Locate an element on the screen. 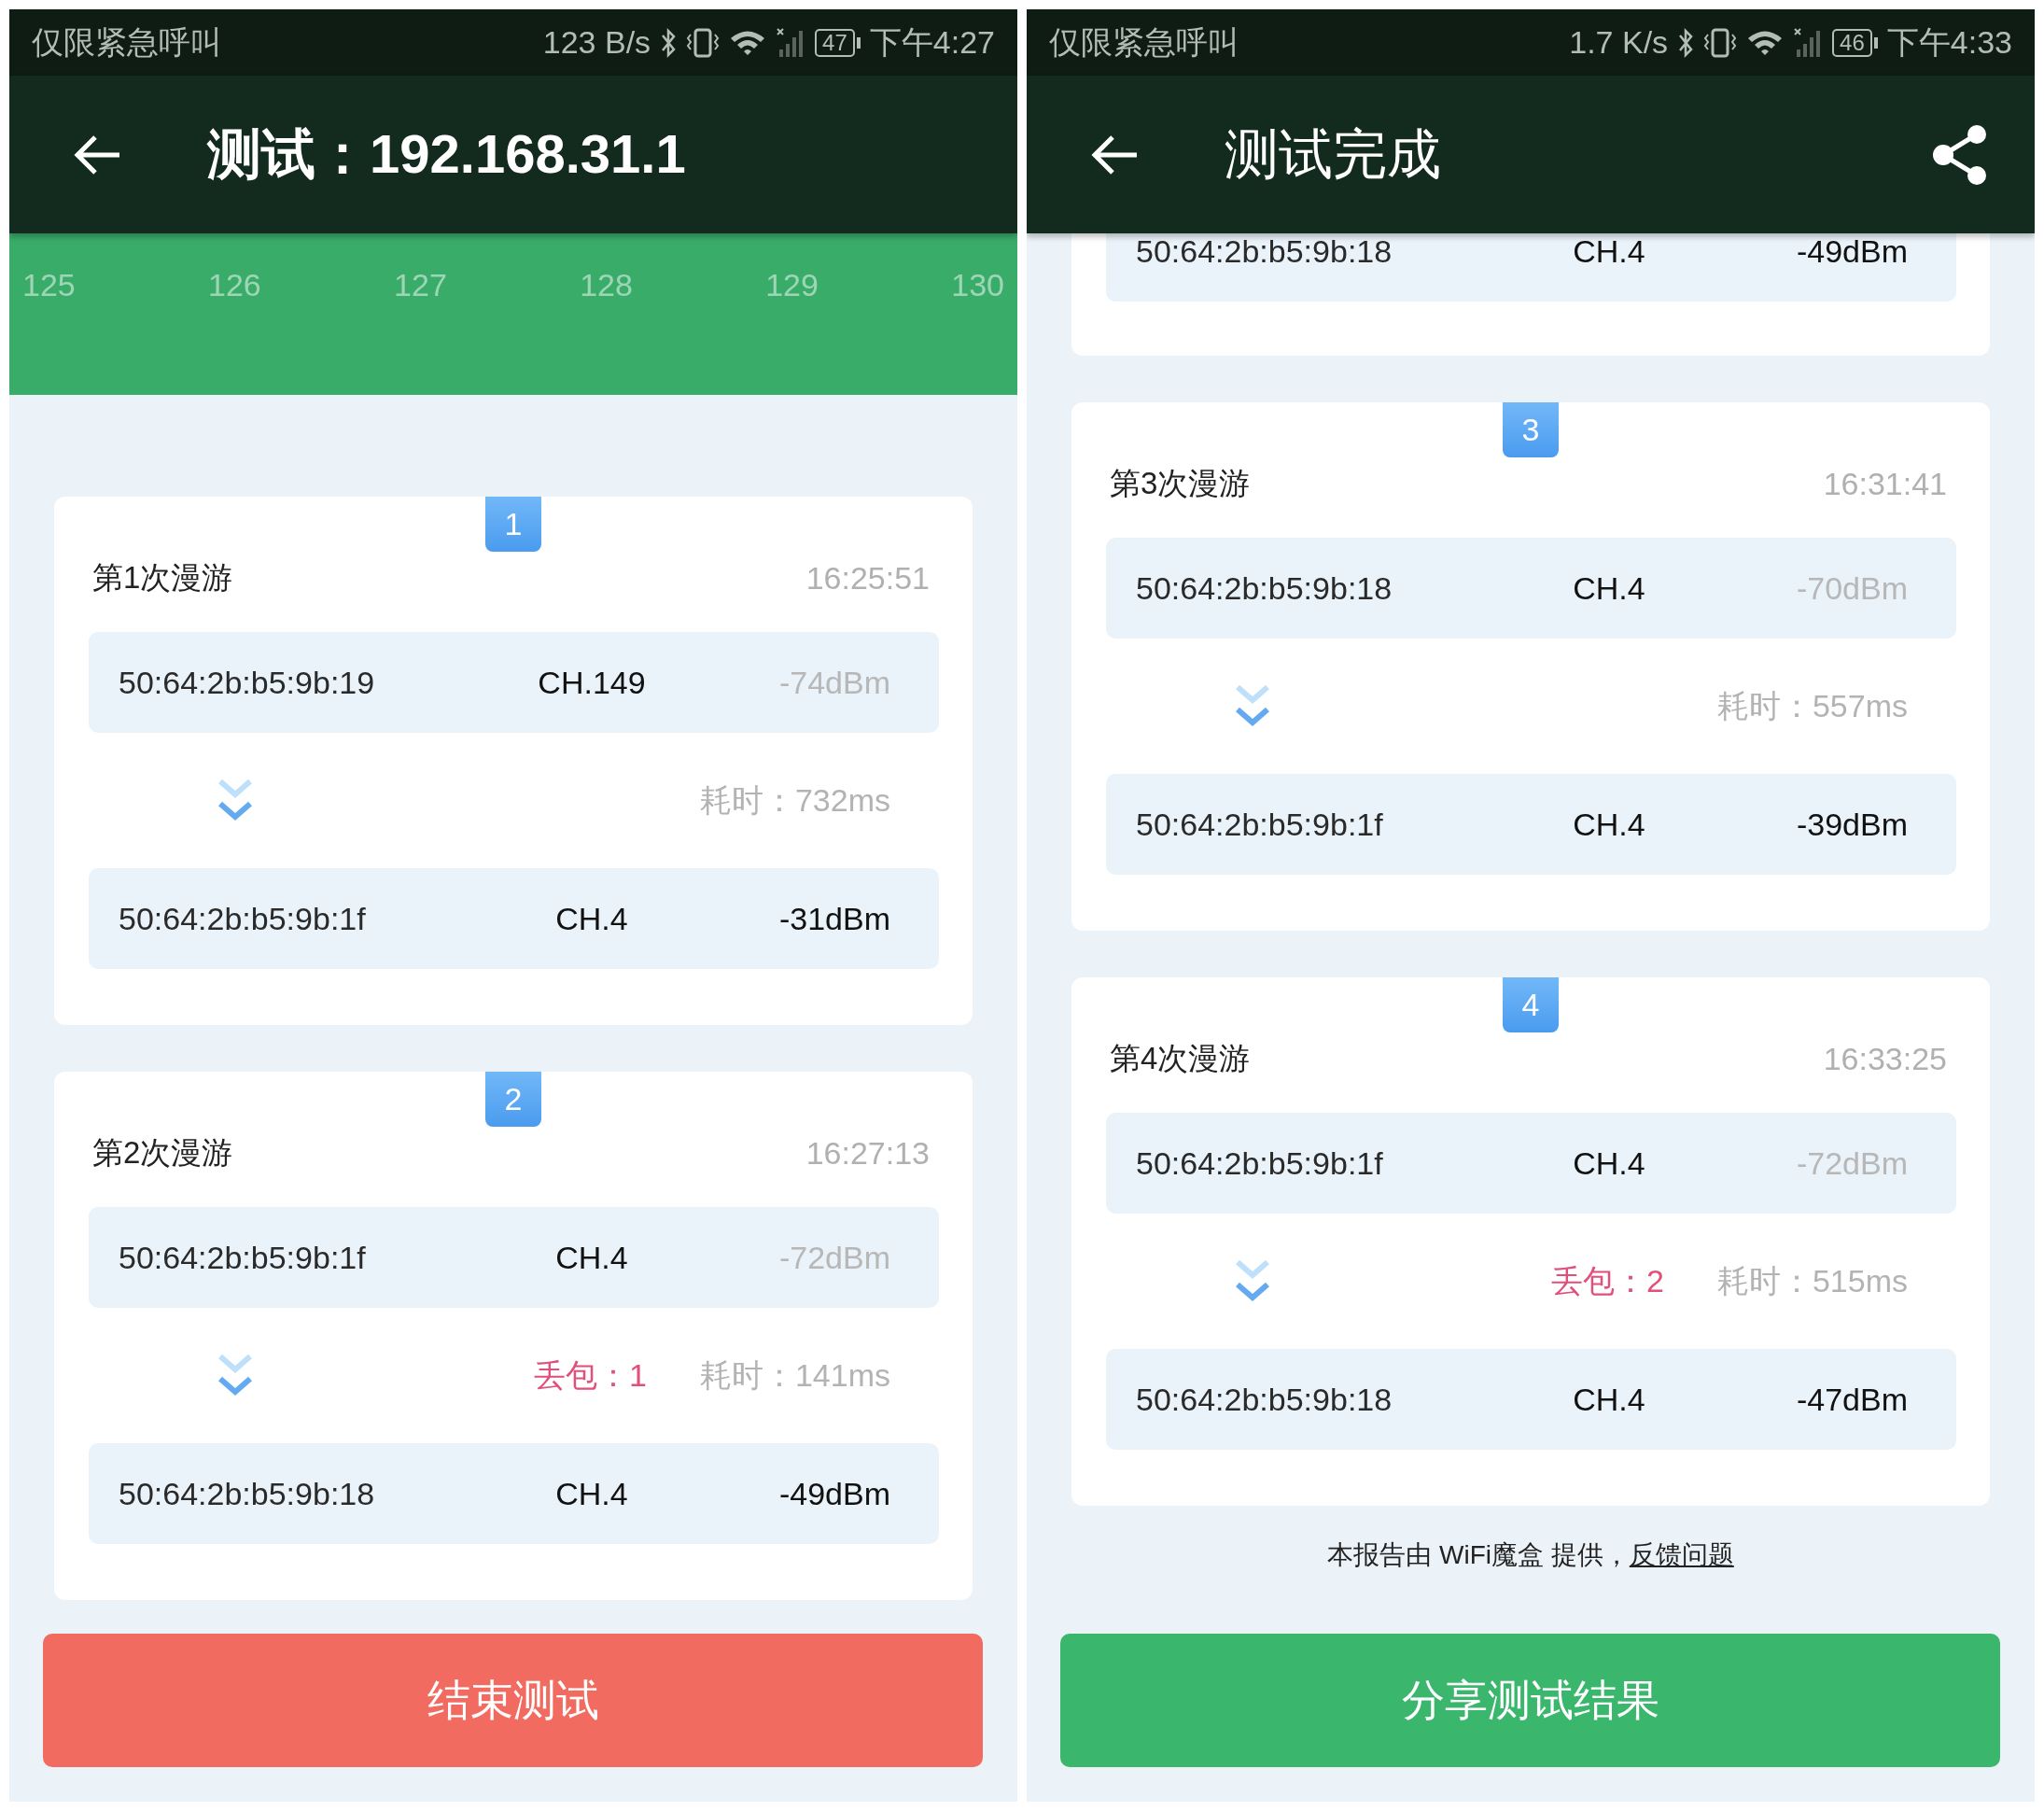  roam-time: 16:25:51 is located at coordinates (867, 578).